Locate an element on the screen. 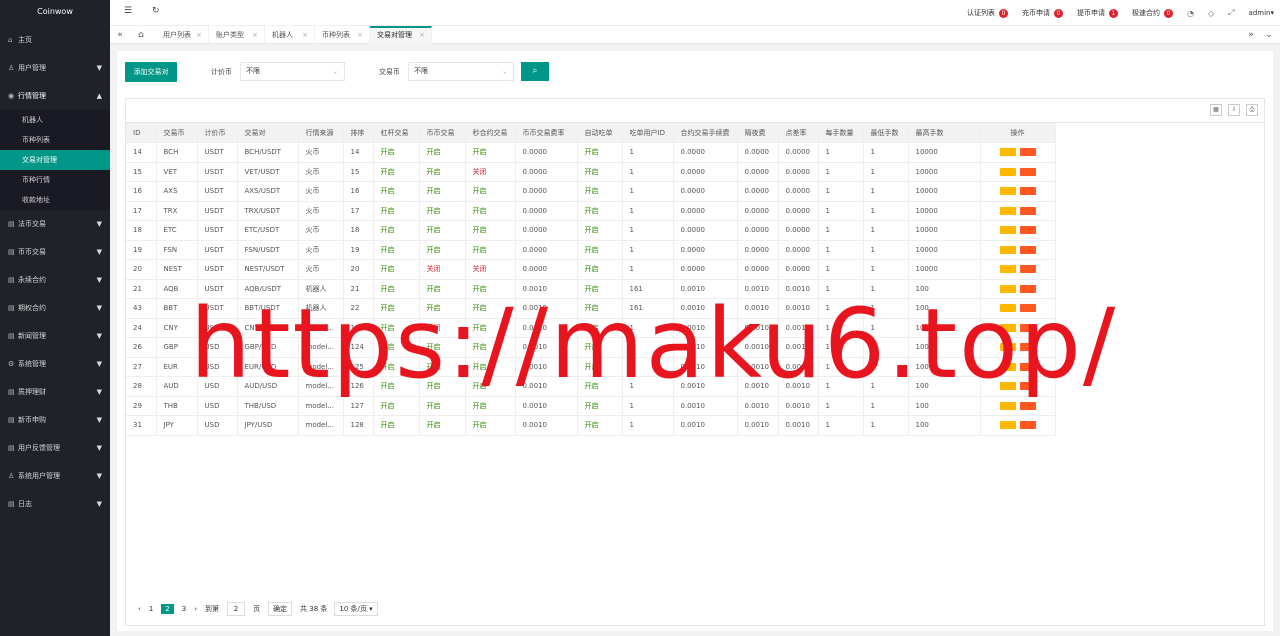 This screenshot has height=636, width=1280. table-cell: 126 is located at coordinates (358, 386).